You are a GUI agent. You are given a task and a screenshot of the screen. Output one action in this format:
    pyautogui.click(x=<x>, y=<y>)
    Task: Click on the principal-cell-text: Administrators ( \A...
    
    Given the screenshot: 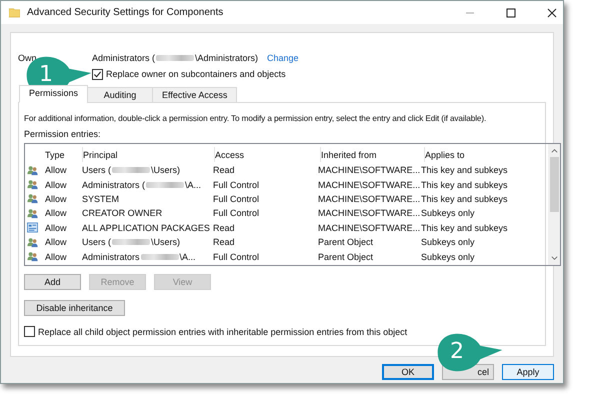 What is the action you would take?
    pyautogui.click(x=142, y=185)
    